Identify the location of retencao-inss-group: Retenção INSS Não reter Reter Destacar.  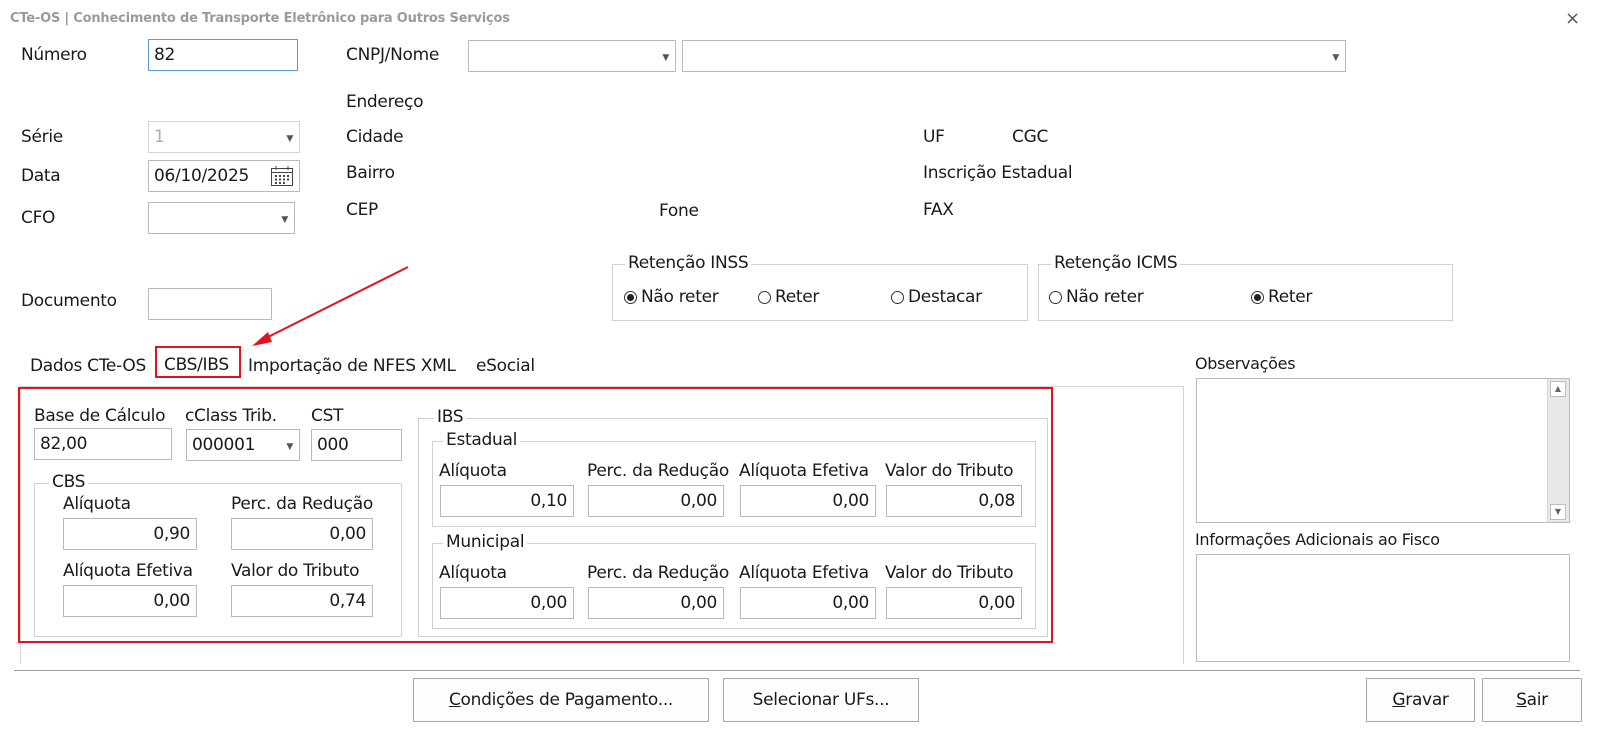
(820, 287).